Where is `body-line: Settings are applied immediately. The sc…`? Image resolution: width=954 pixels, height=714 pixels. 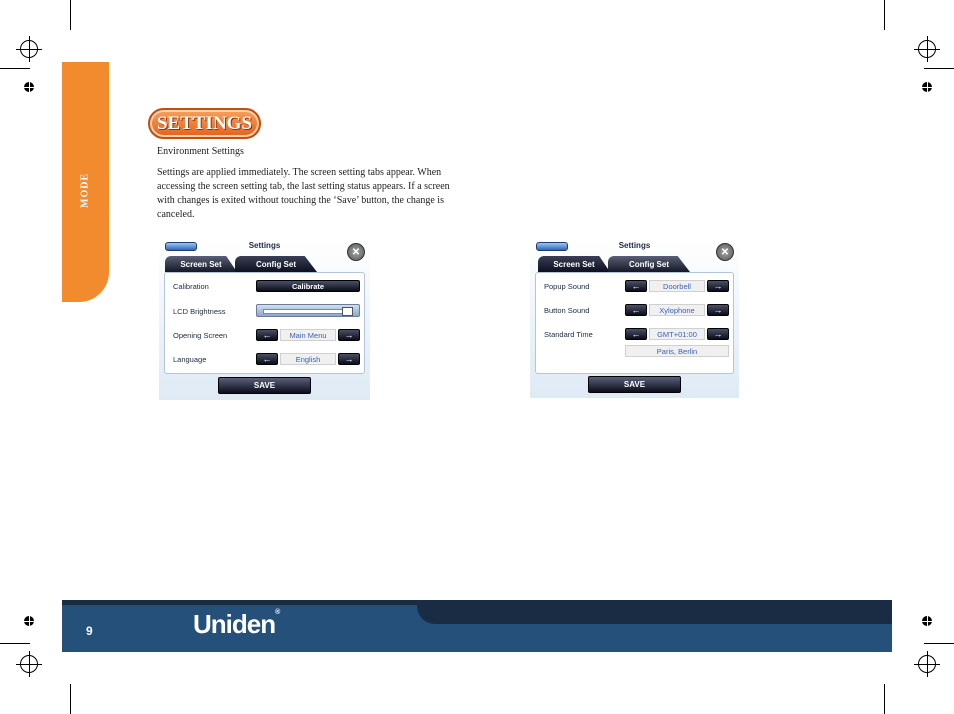 body-line: Settings are applied immediately. The sc… is located at coordinates (299, 172).